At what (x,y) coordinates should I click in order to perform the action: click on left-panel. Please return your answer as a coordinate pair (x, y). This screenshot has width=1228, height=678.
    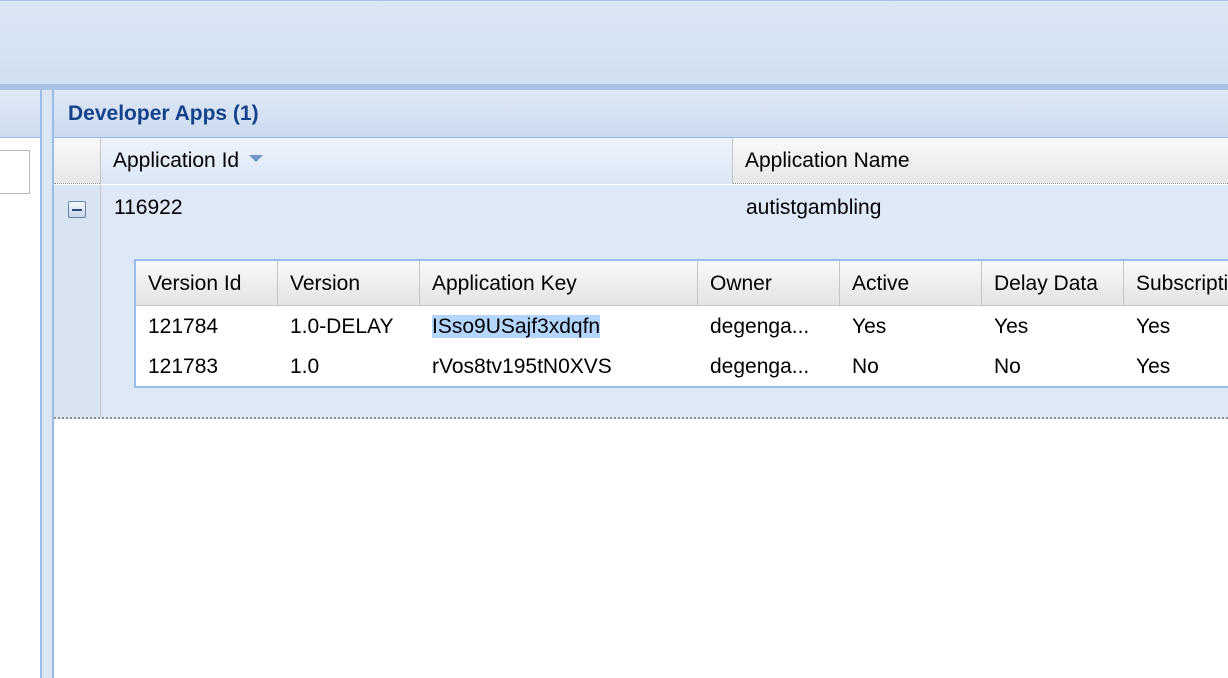
    Looking at the image, I should click on (20, 384).